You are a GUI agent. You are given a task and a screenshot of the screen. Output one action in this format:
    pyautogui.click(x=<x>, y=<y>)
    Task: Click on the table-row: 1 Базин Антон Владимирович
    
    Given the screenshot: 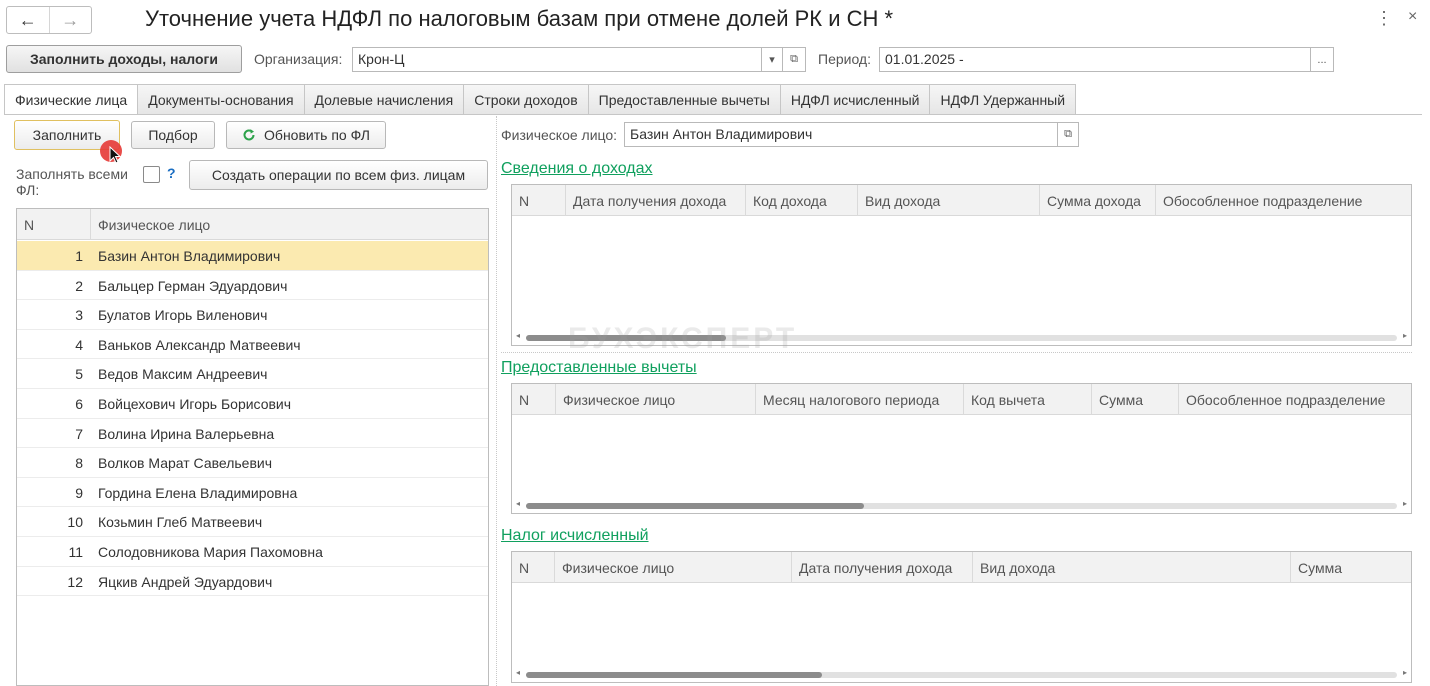 What is the action you would take?
    pyautogui.click(x=252, y=256)
    